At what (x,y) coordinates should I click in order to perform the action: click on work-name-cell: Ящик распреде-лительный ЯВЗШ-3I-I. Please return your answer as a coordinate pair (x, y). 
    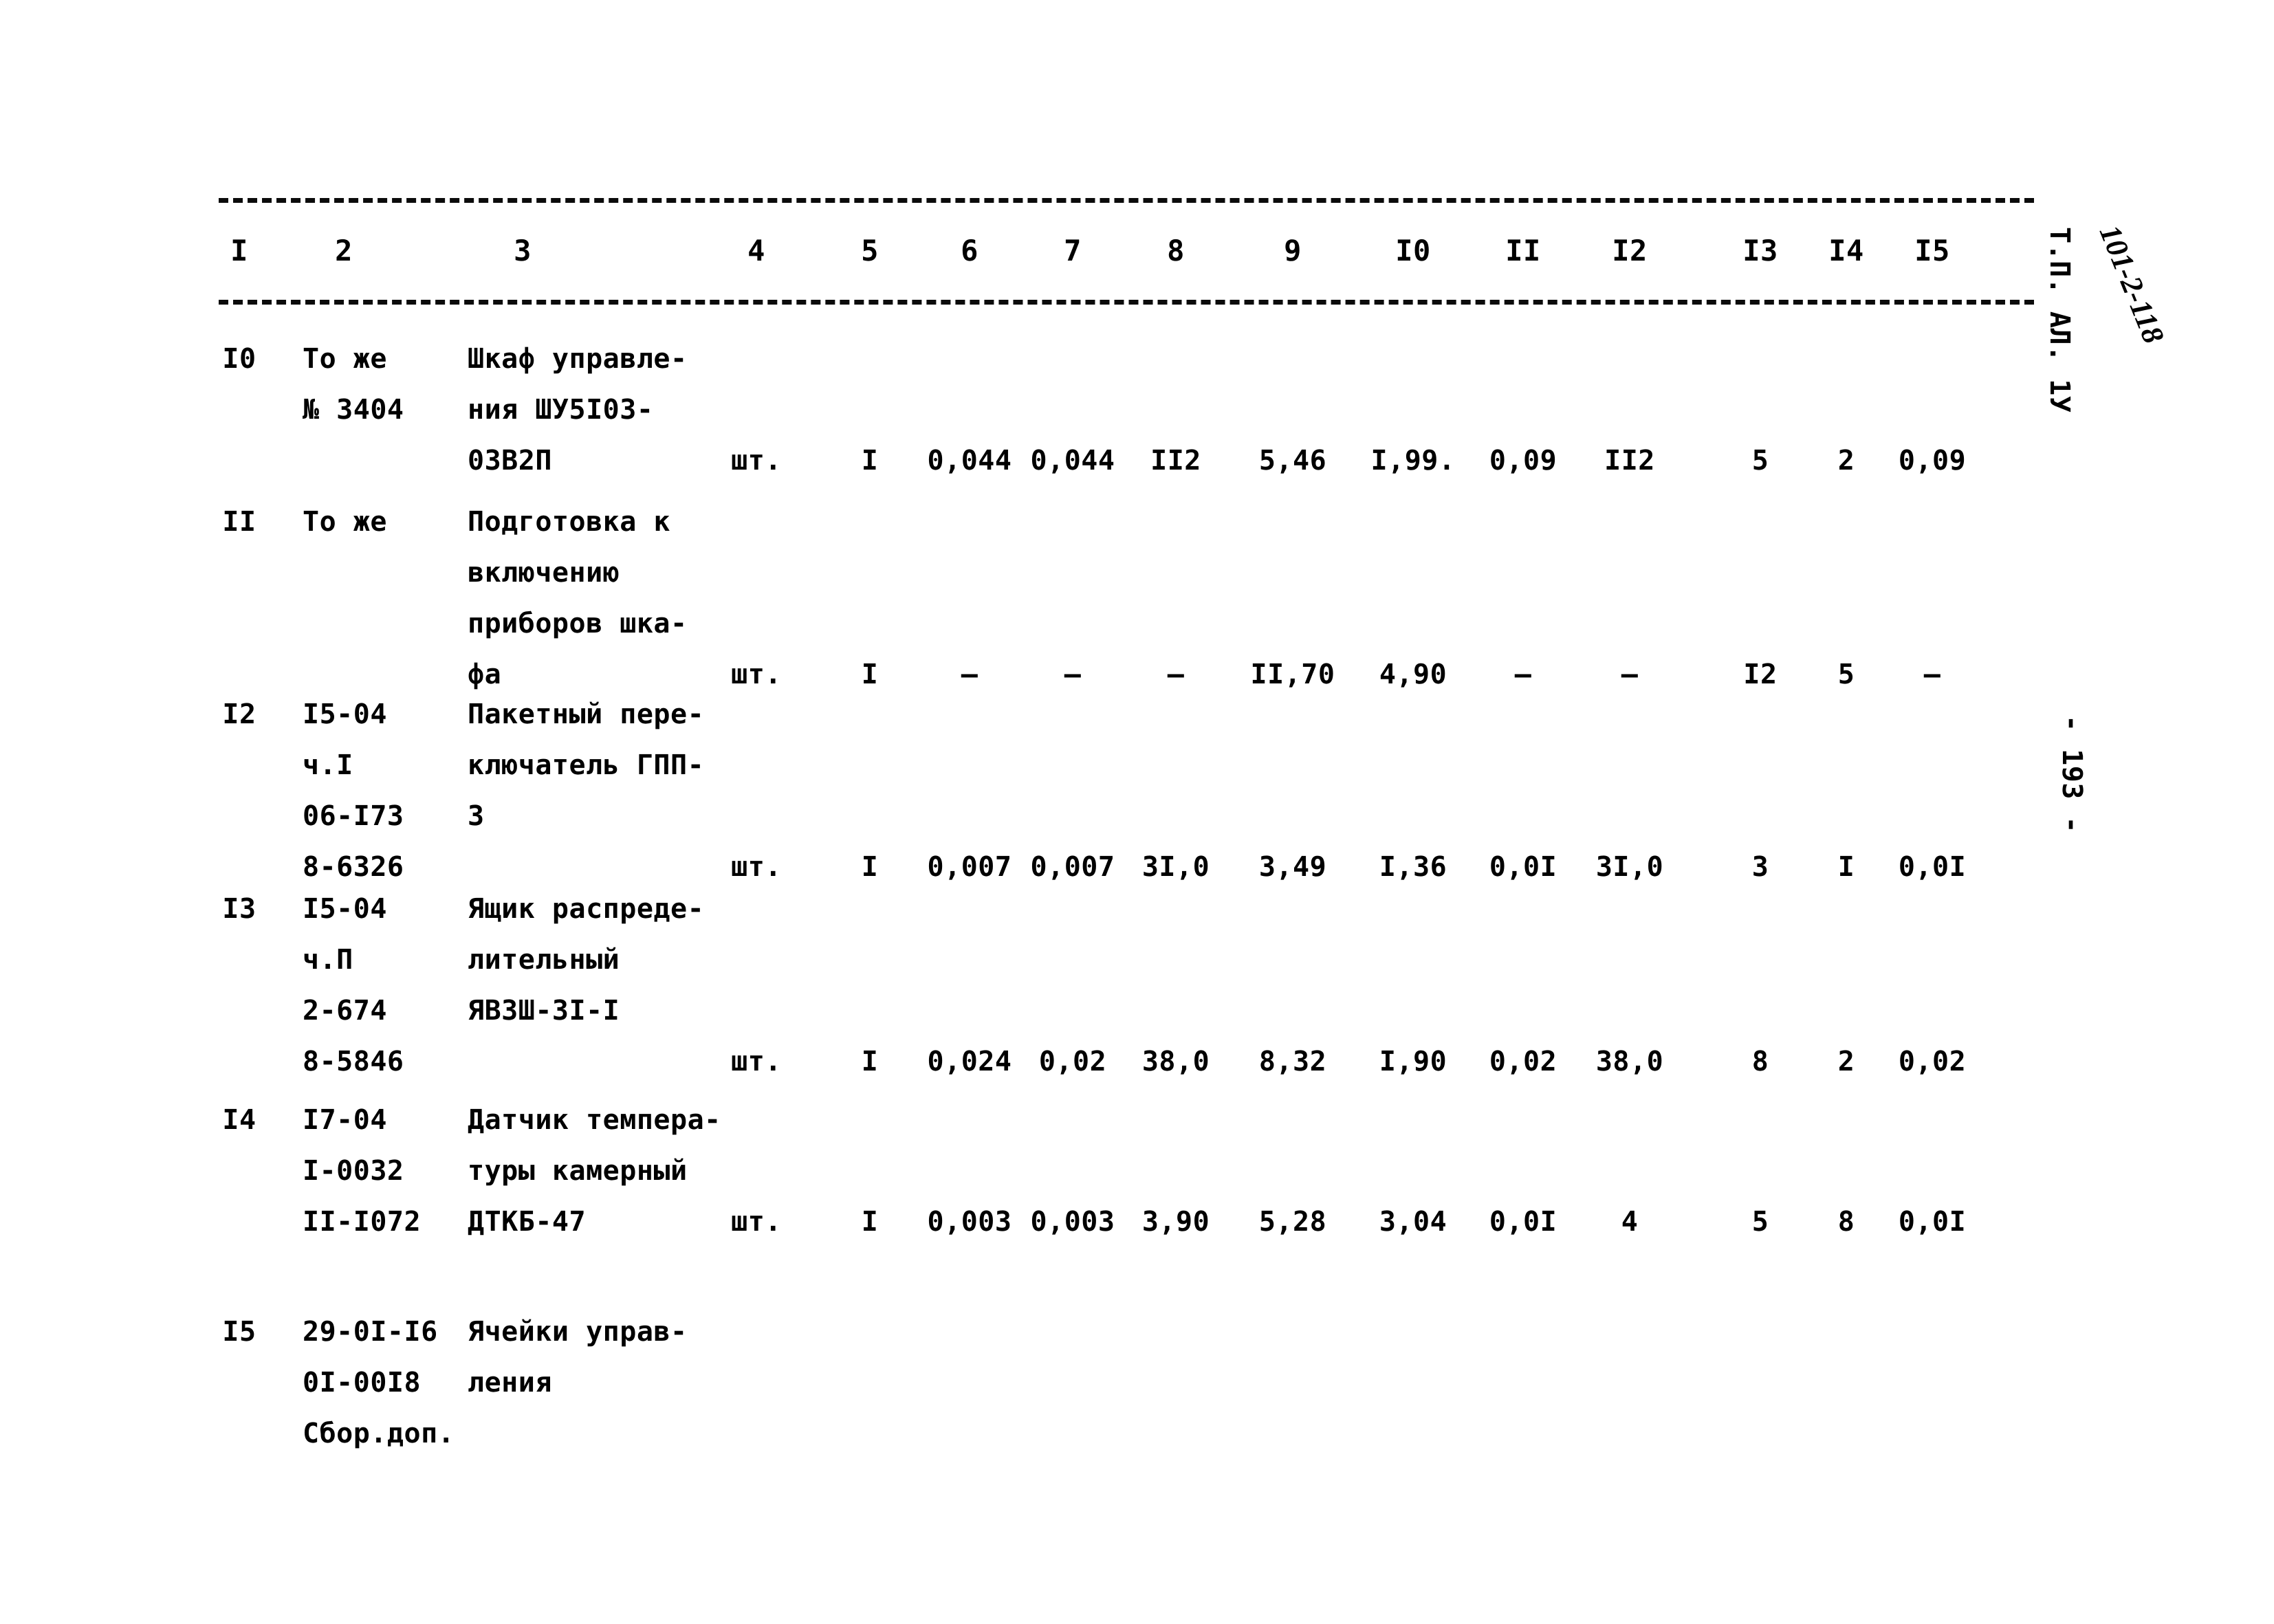
    Looking at the image, I should click on (646, 960).